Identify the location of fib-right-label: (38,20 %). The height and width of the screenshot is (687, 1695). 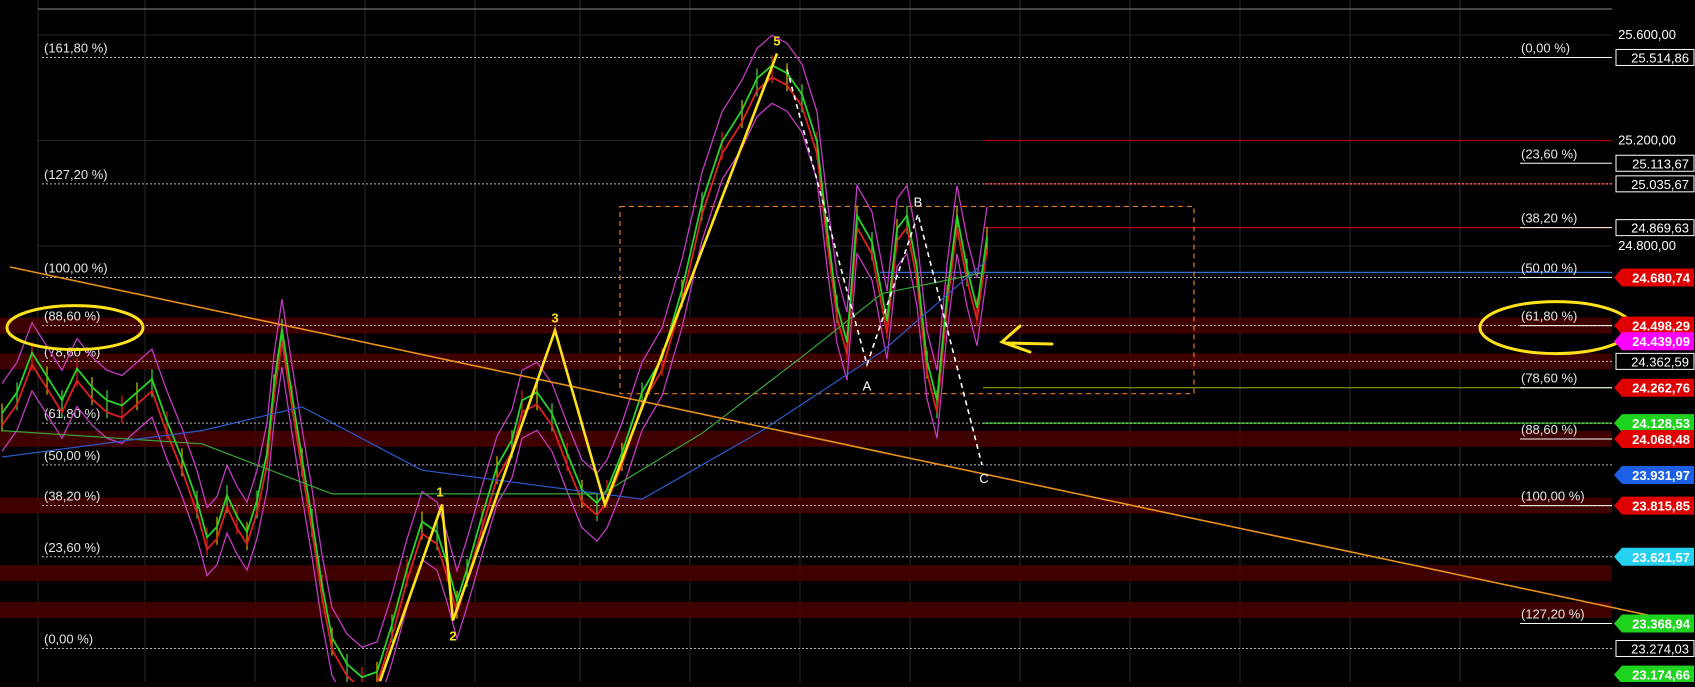
(1549, 218).